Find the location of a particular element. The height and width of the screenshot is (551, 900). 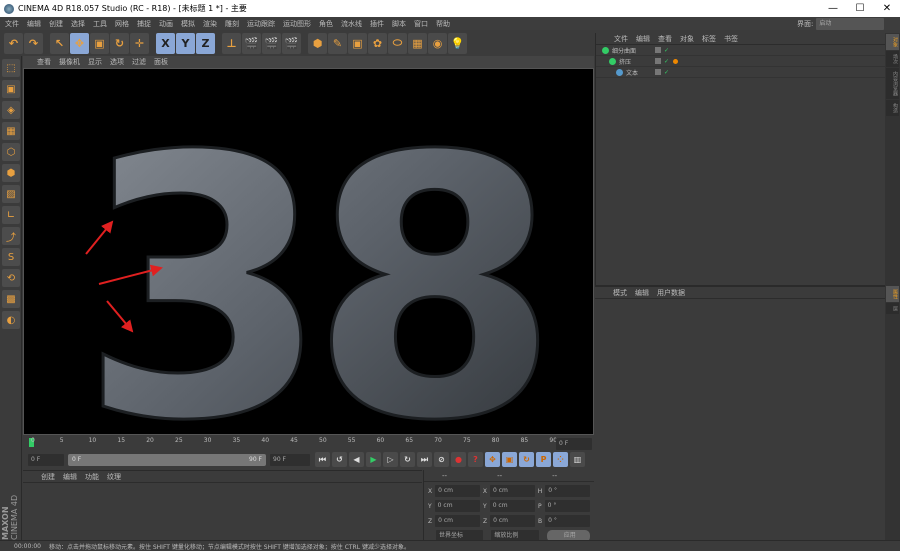

attribute-menu-item: 模式 is located at coordinates (620, 293).